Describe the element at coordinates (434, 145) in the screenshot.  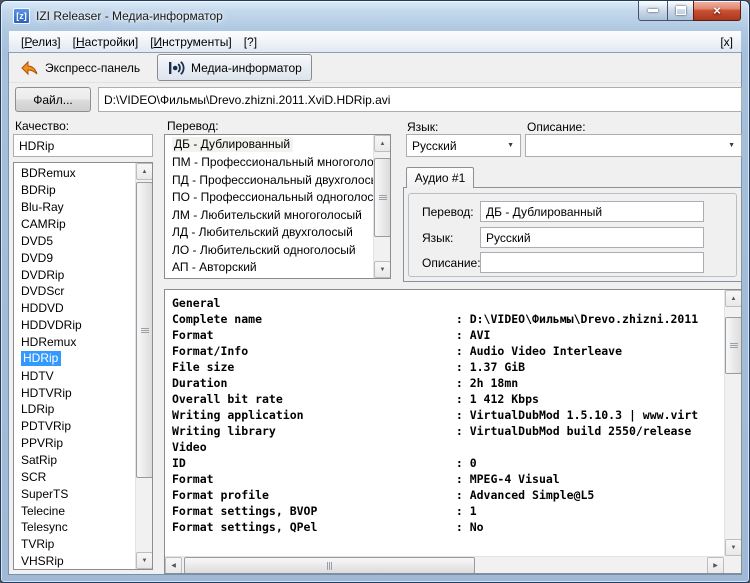
I see `language-combo-value: Русский` at that location.